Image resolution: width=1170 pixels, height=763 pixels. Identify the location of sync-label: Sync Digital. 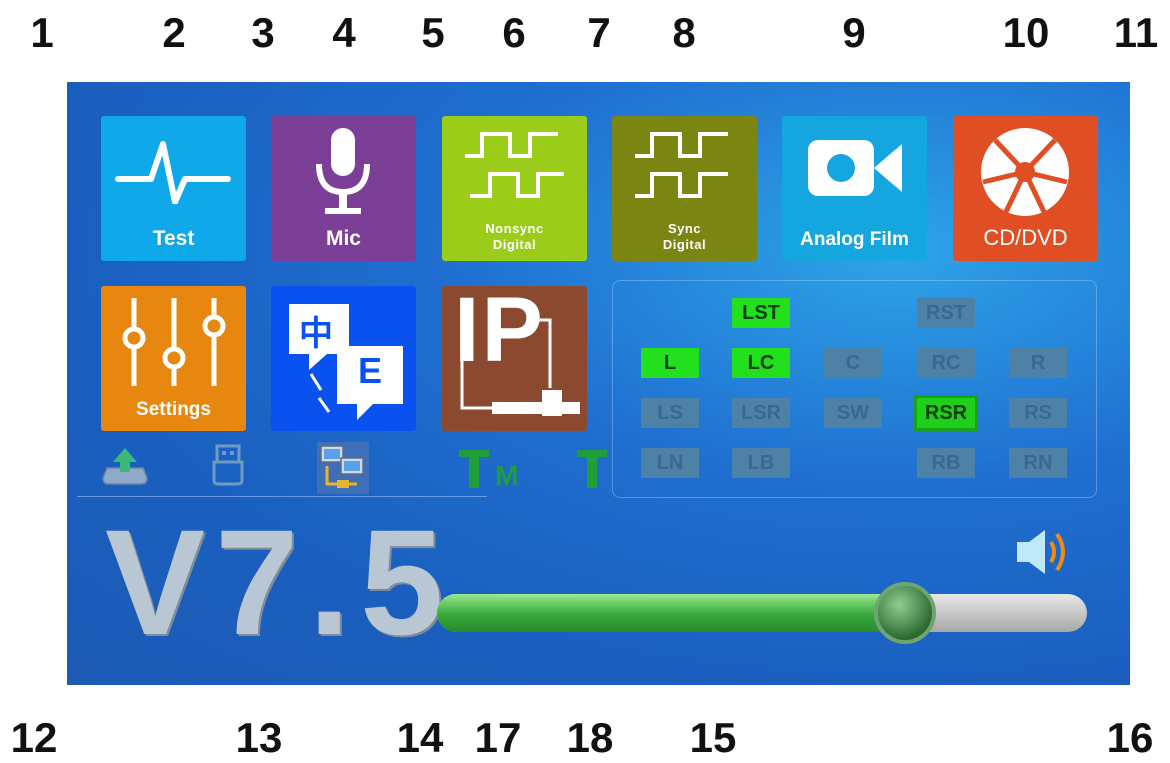
(684, 236).